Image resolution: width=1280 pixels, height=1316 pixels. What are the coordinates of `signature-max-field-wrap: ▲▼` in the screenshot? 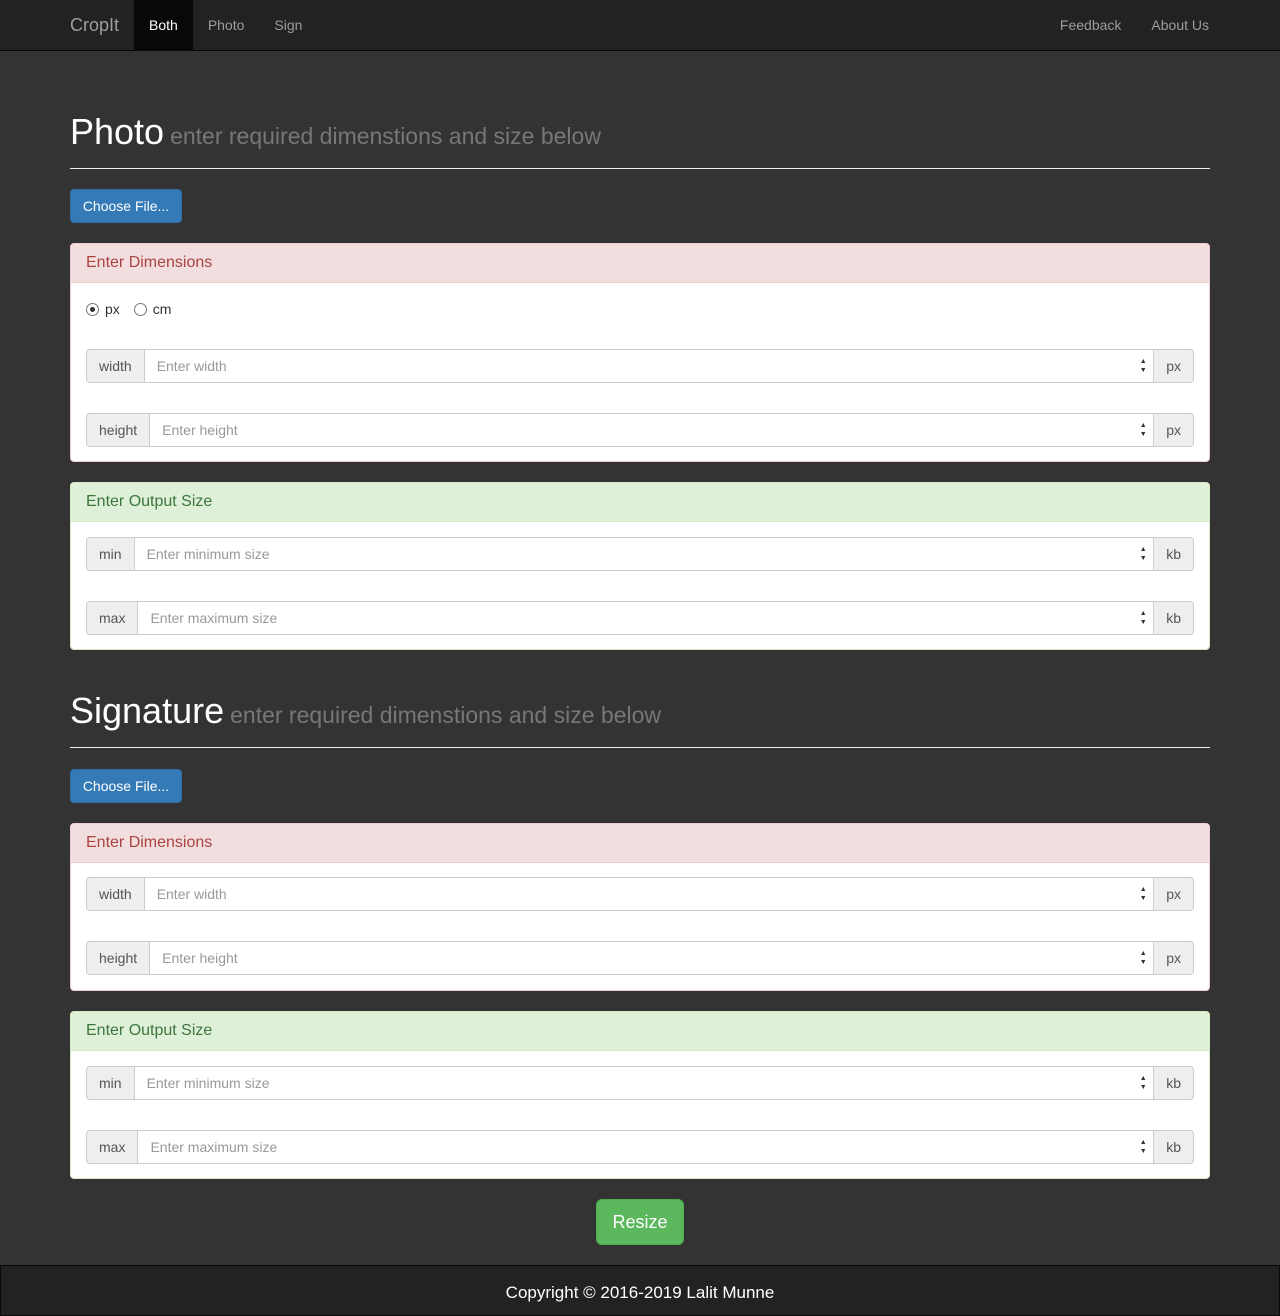 It's located at (646, 1147).